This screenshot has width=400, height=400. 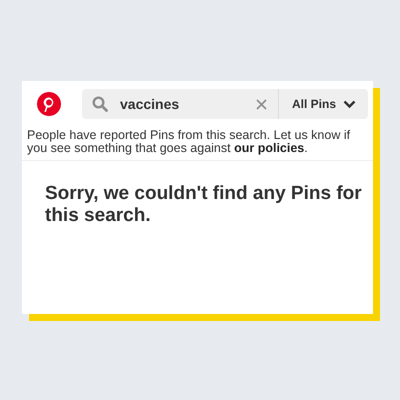 What do you see at coordinates (100, 104) in the screenshot?
I see `search-icon` at bounding box center [100, 104].